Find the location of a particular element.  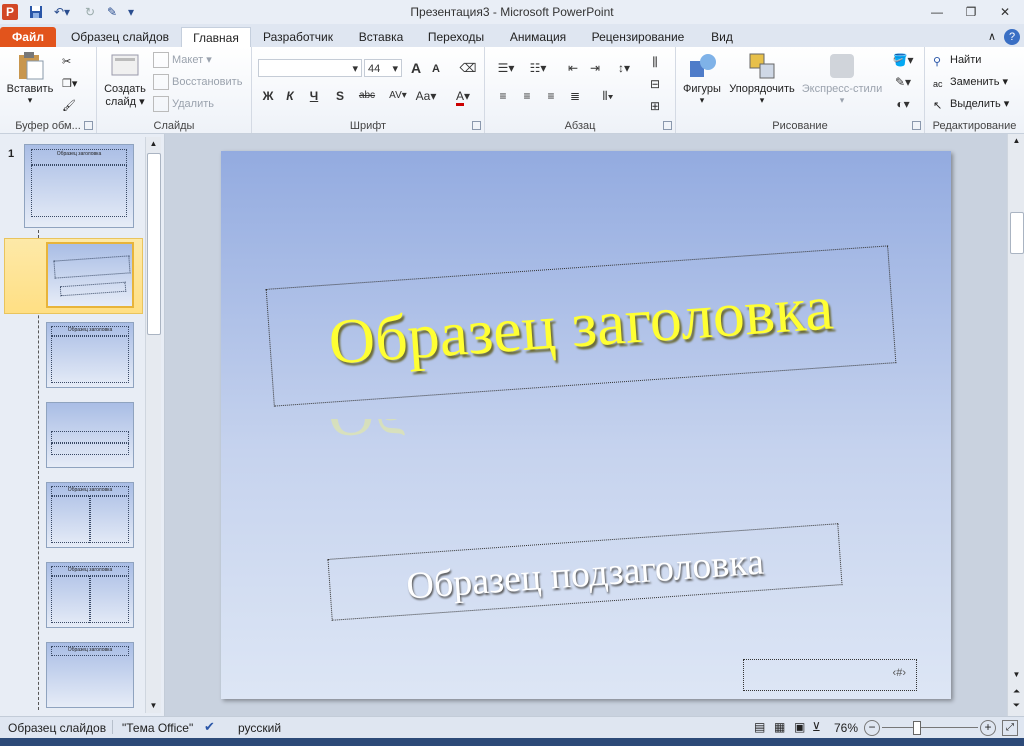

select-button: ↖ Выделить ▾ is located at coordinates (971, 104).